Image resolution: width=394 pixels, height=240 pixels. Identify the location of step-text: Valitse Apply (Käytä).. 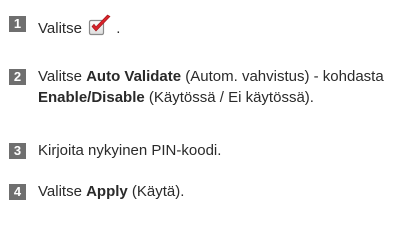
(213, 191).